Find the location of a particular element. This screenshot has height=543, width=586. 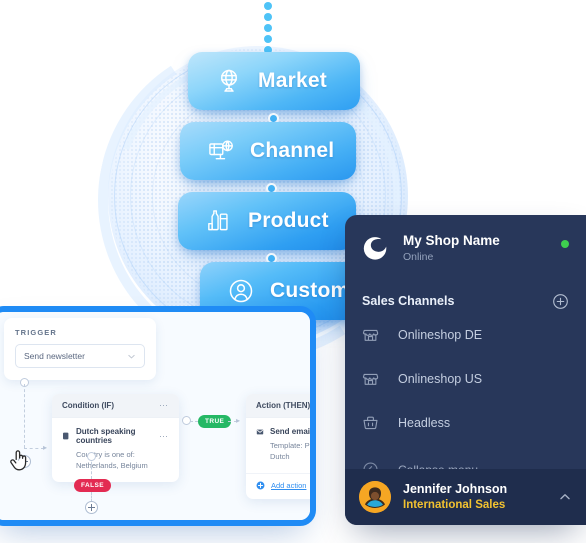

sidebar-item-label: Onlineshop DE is located at coordinates (440, 334).